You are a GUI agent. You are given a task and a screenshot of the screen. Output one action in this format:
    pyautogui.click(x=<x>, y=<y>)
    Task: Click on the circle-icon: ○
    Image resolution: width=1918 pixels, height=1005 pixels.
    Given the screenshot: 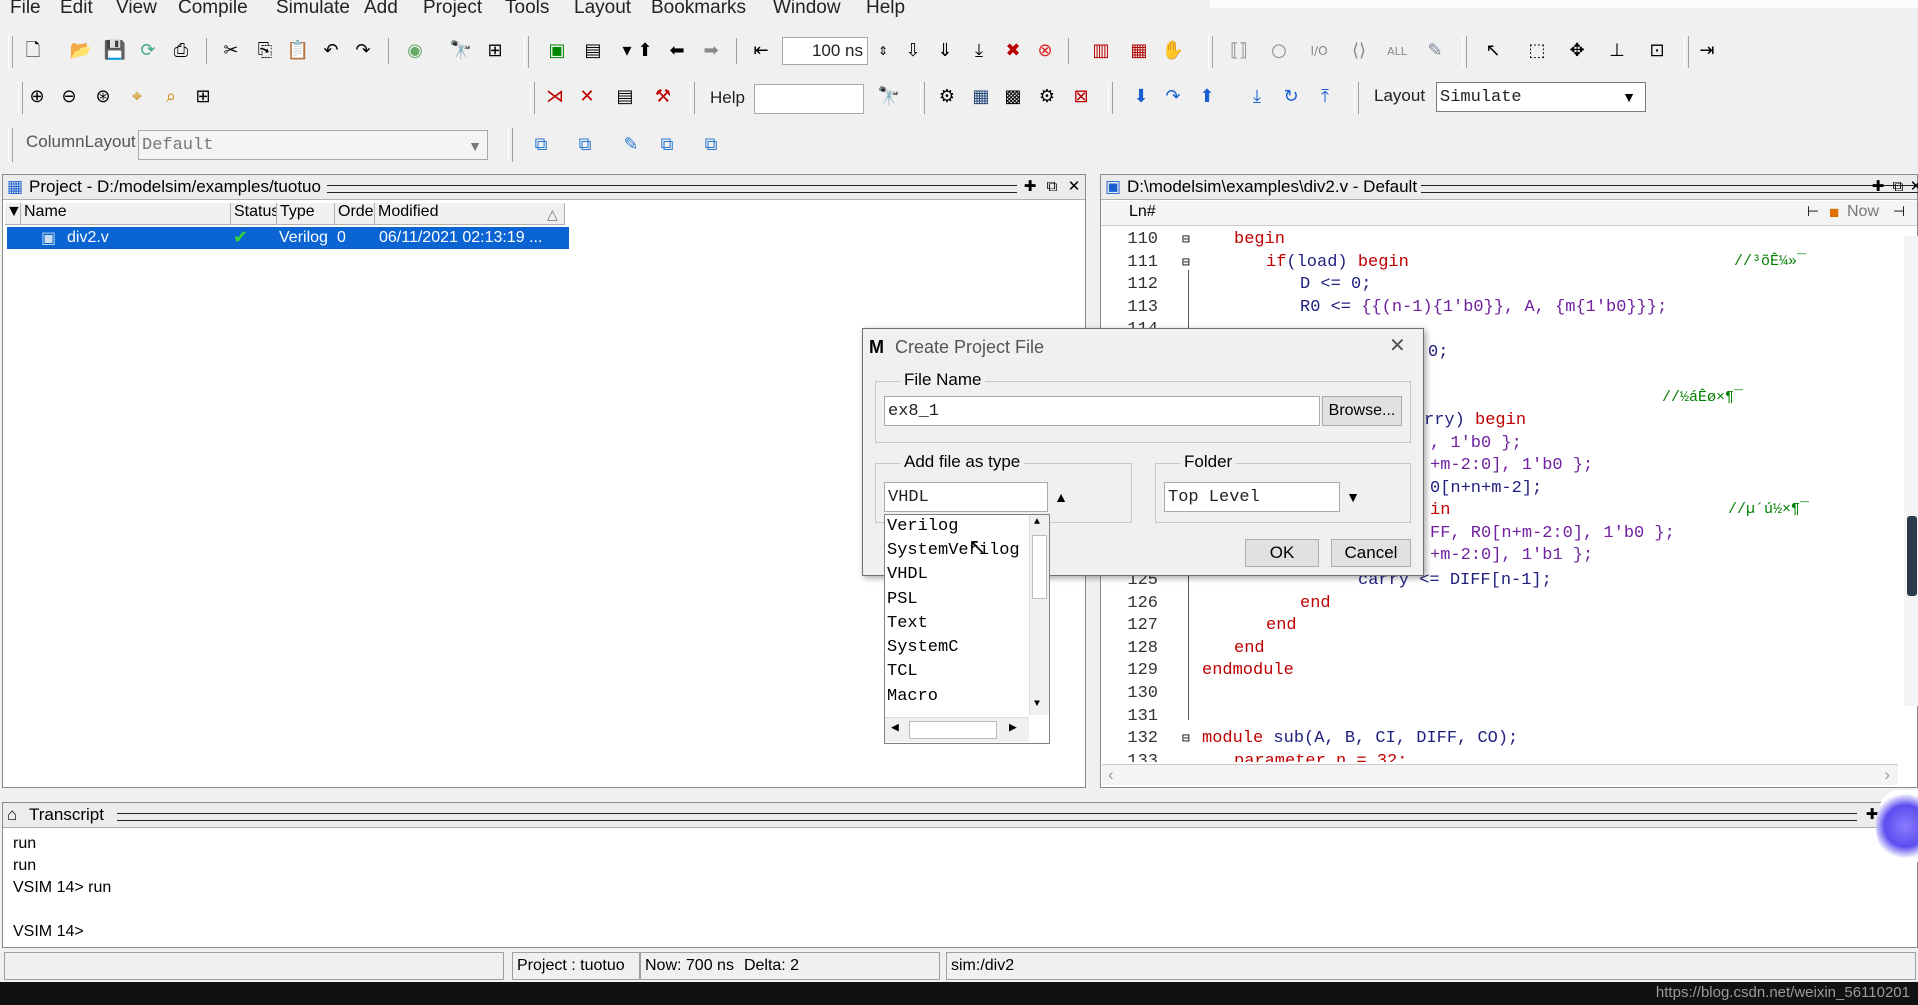 What is the action you would take?
    pyautogui.click(x=1279, y=51)
    